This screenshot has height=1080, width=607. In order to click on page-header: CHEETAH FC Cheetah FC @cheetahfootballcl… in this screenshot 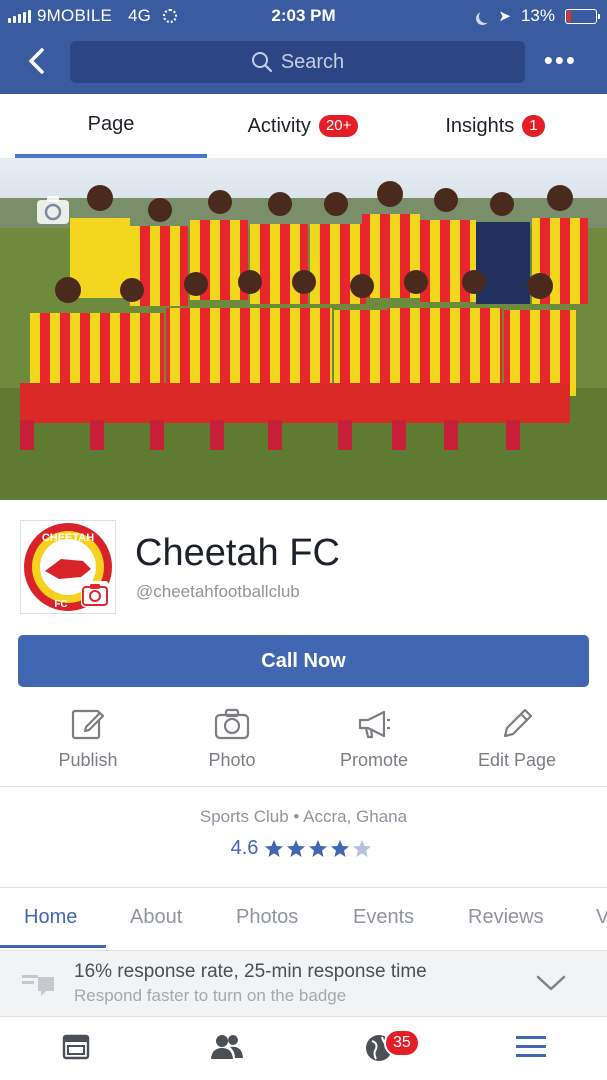, I will do `click(303, 565)`.